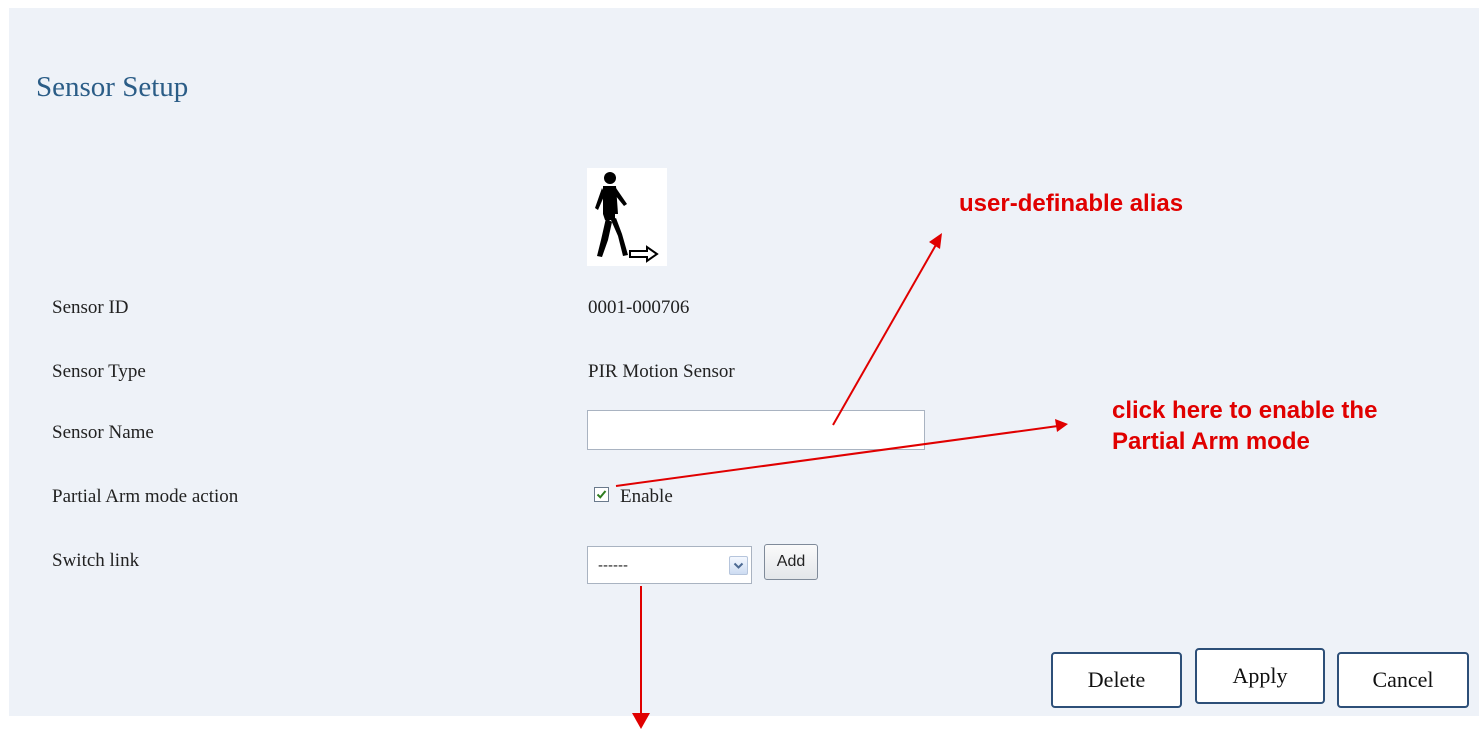  What do you see at coordinates (738, 565) in the screenshot?
I see `chevron-down-icon` at bounding box center [738, 565].